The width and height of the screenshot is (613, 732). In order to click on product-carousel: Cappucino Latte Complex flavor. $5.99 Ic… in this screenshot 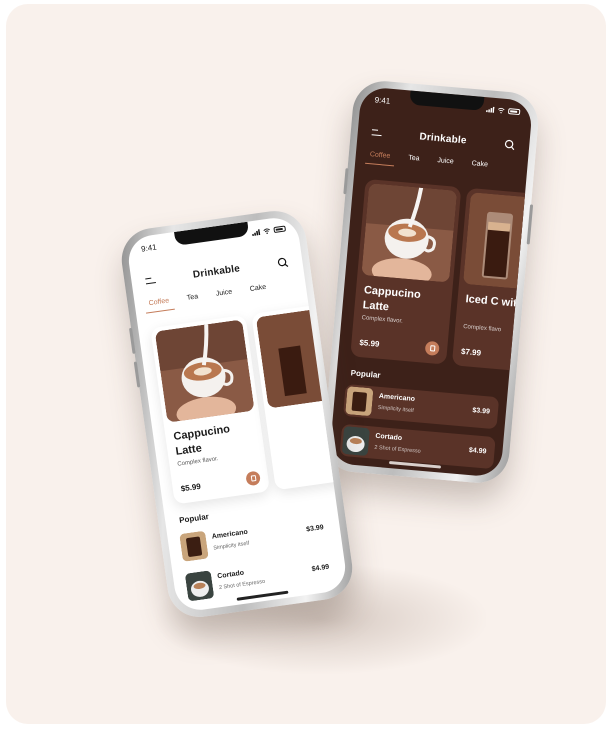, I will do `click(442, 280)`.